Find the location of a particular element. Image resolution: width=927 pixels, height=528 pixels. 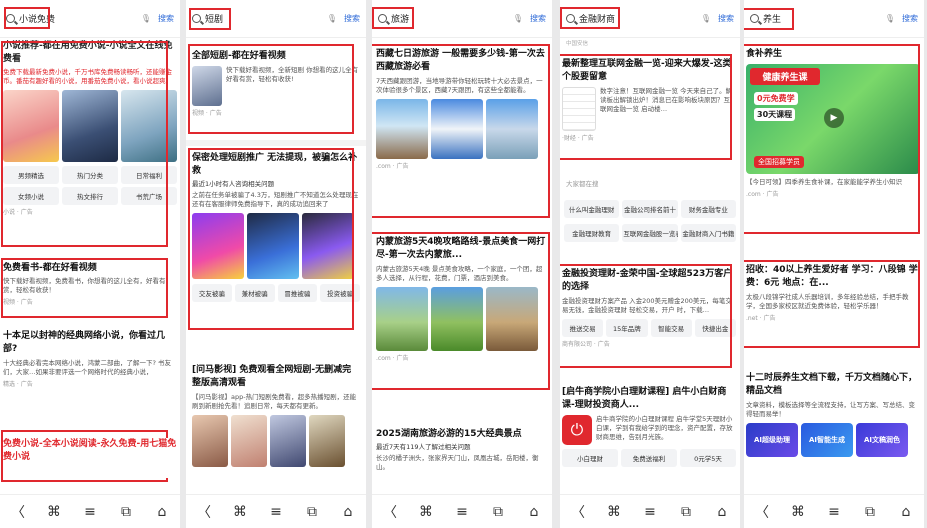

search-bar: 短剧 🎙 搜索 is located at coordinates (276, 19).